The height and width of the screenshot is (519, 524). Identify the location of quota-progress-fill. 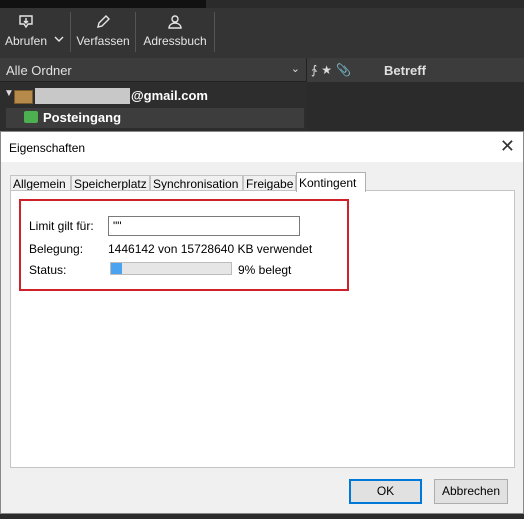
(116, 268).